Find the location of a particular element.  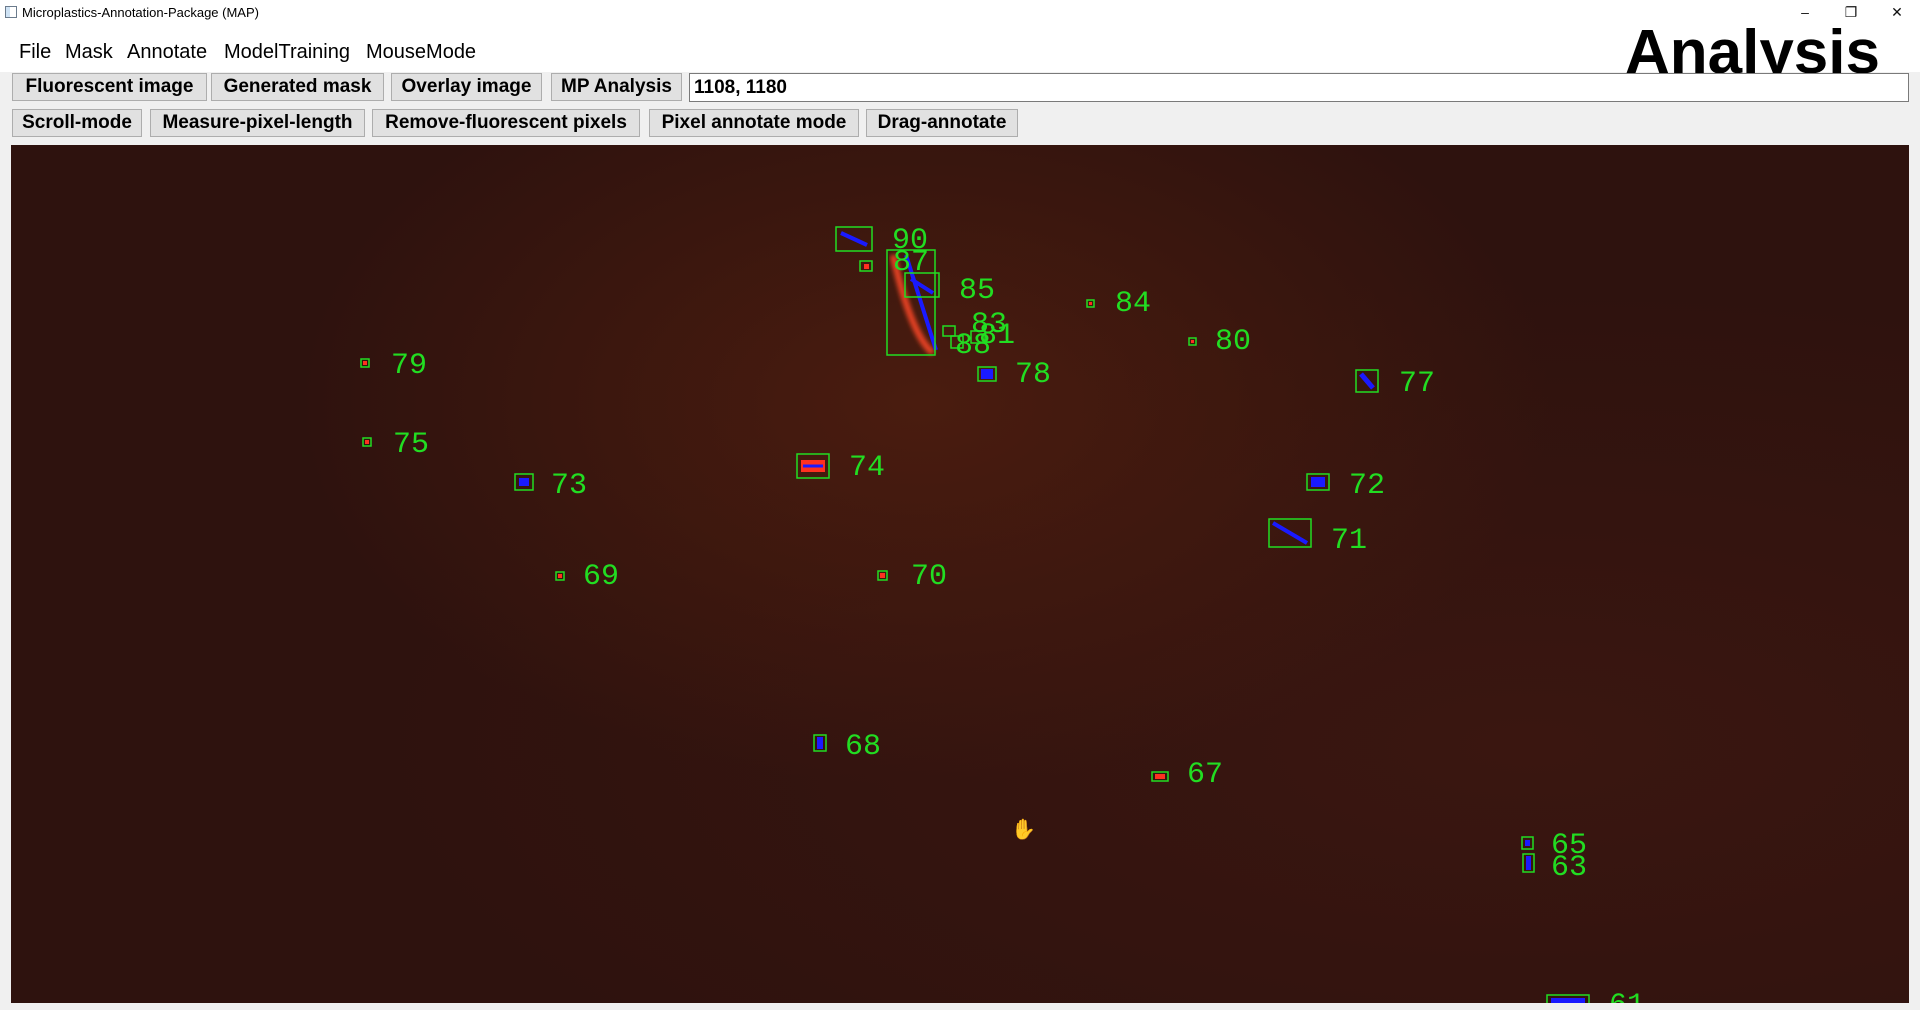

measure-pixel-length-button: Measure-pixel-length is located at coordinates (257, 123).